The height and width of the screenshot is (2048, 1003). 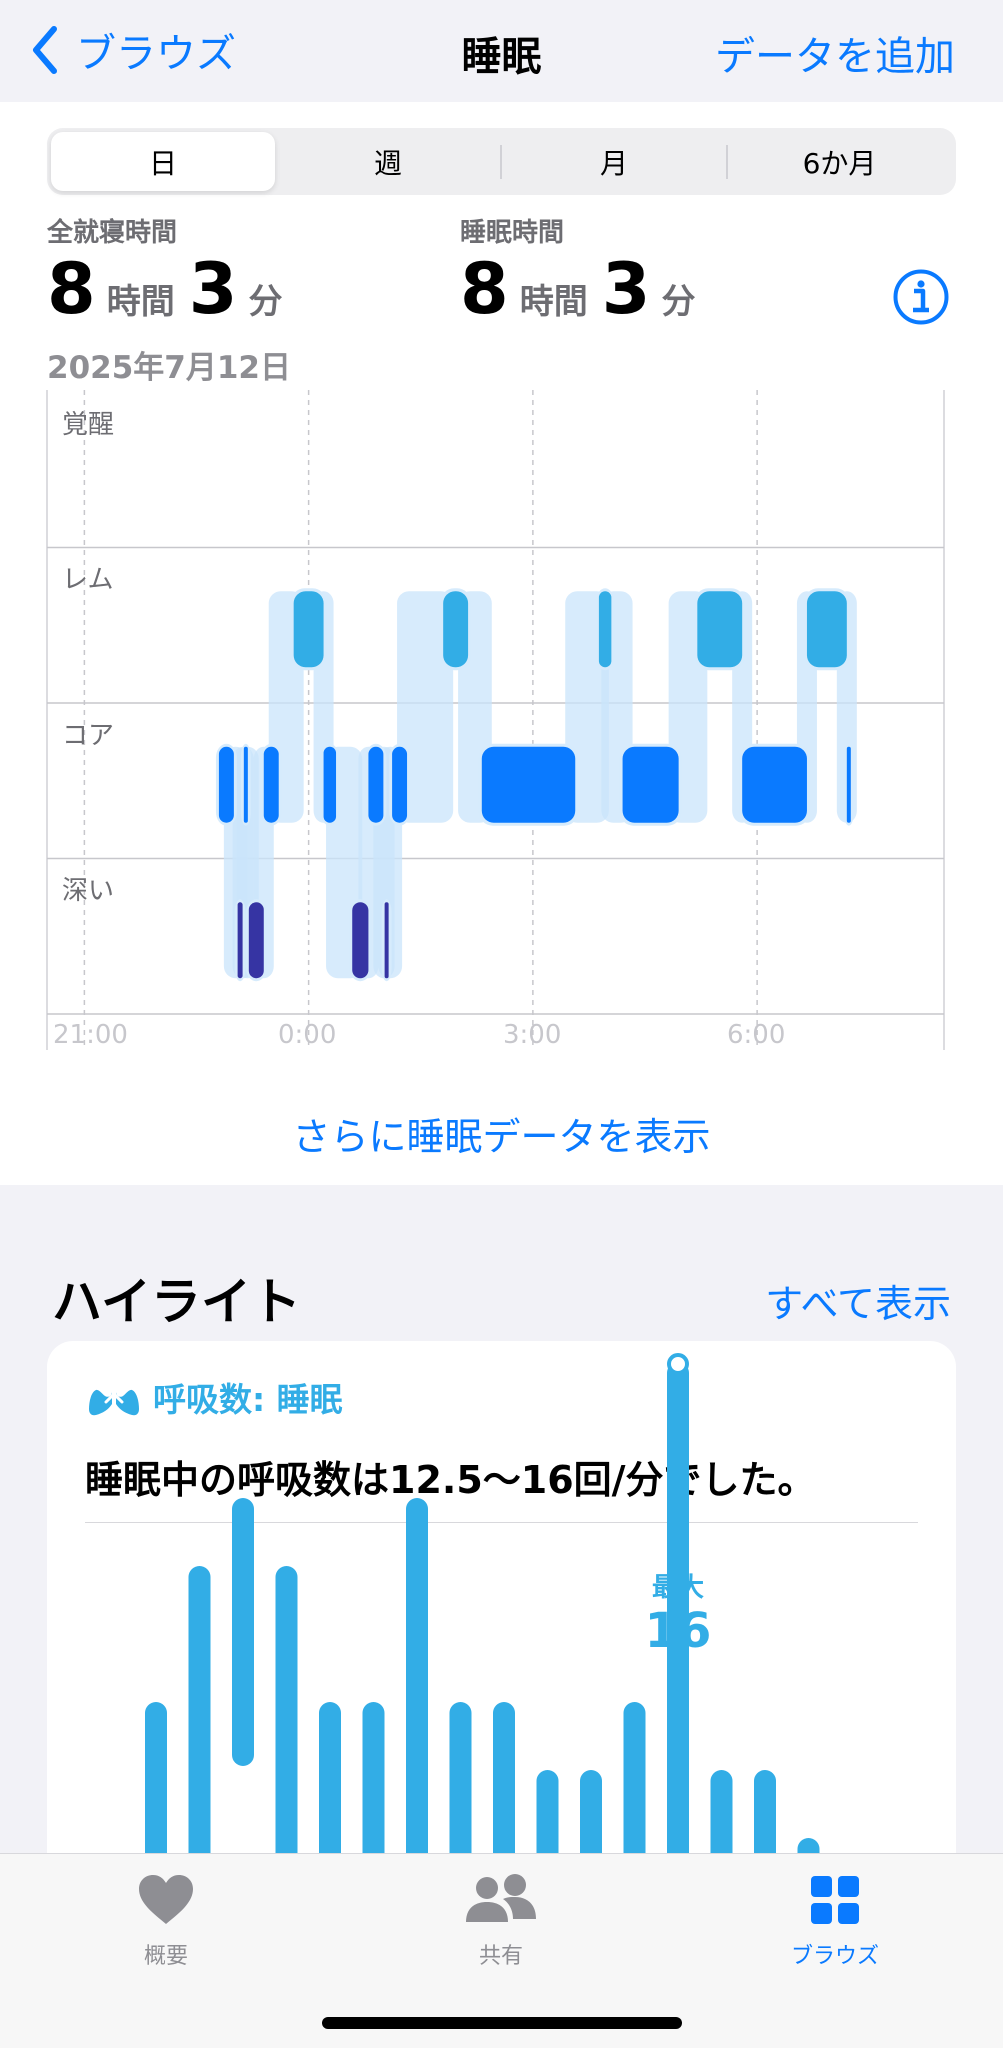 I want to click on in-bed-label: 全就寝時間, so click(x=112, y=233).